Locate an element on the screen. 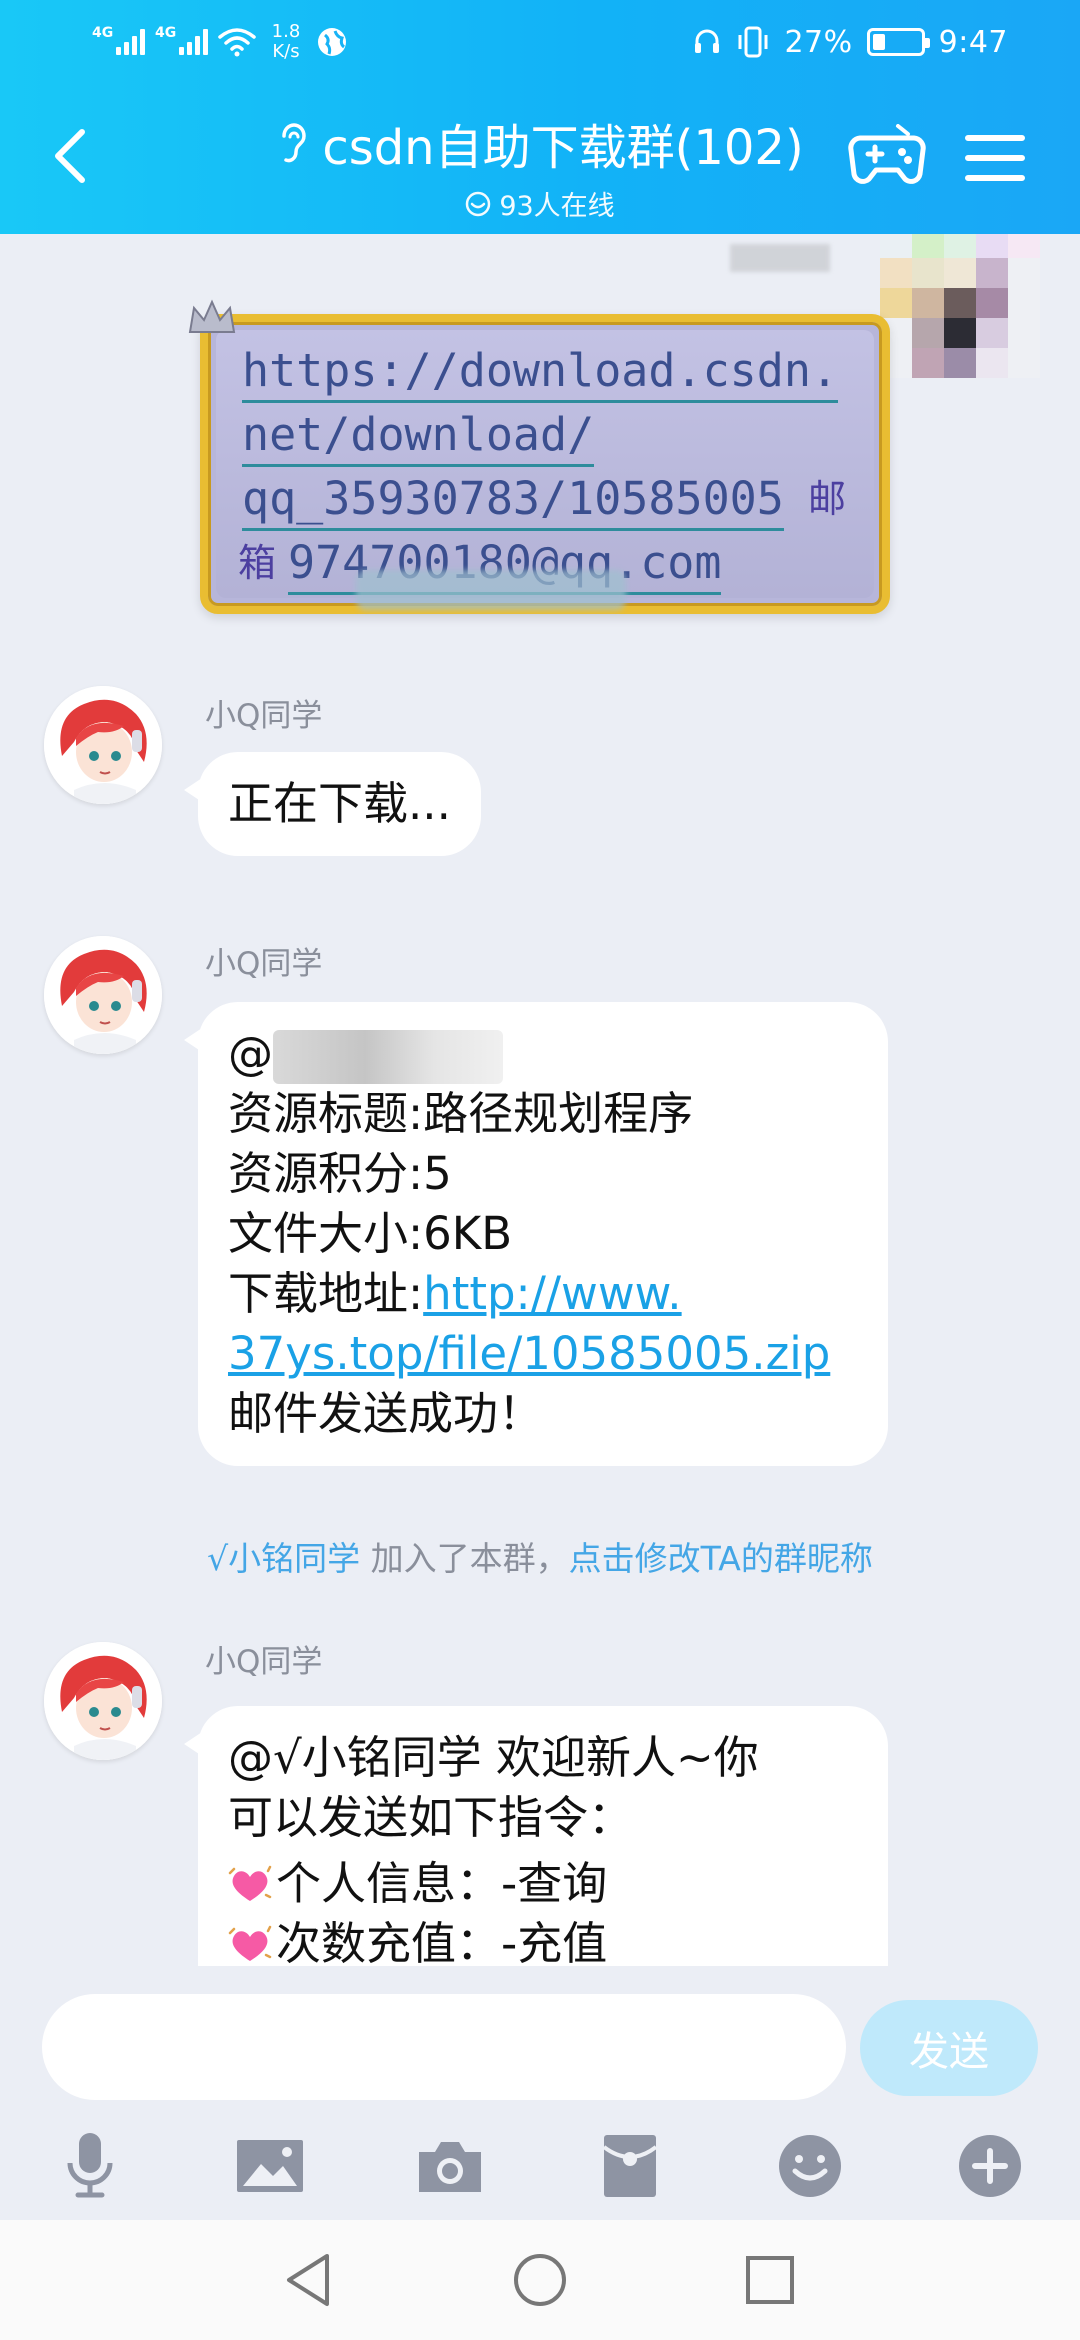  nav-back-button is located at coordinates (308, 2280).